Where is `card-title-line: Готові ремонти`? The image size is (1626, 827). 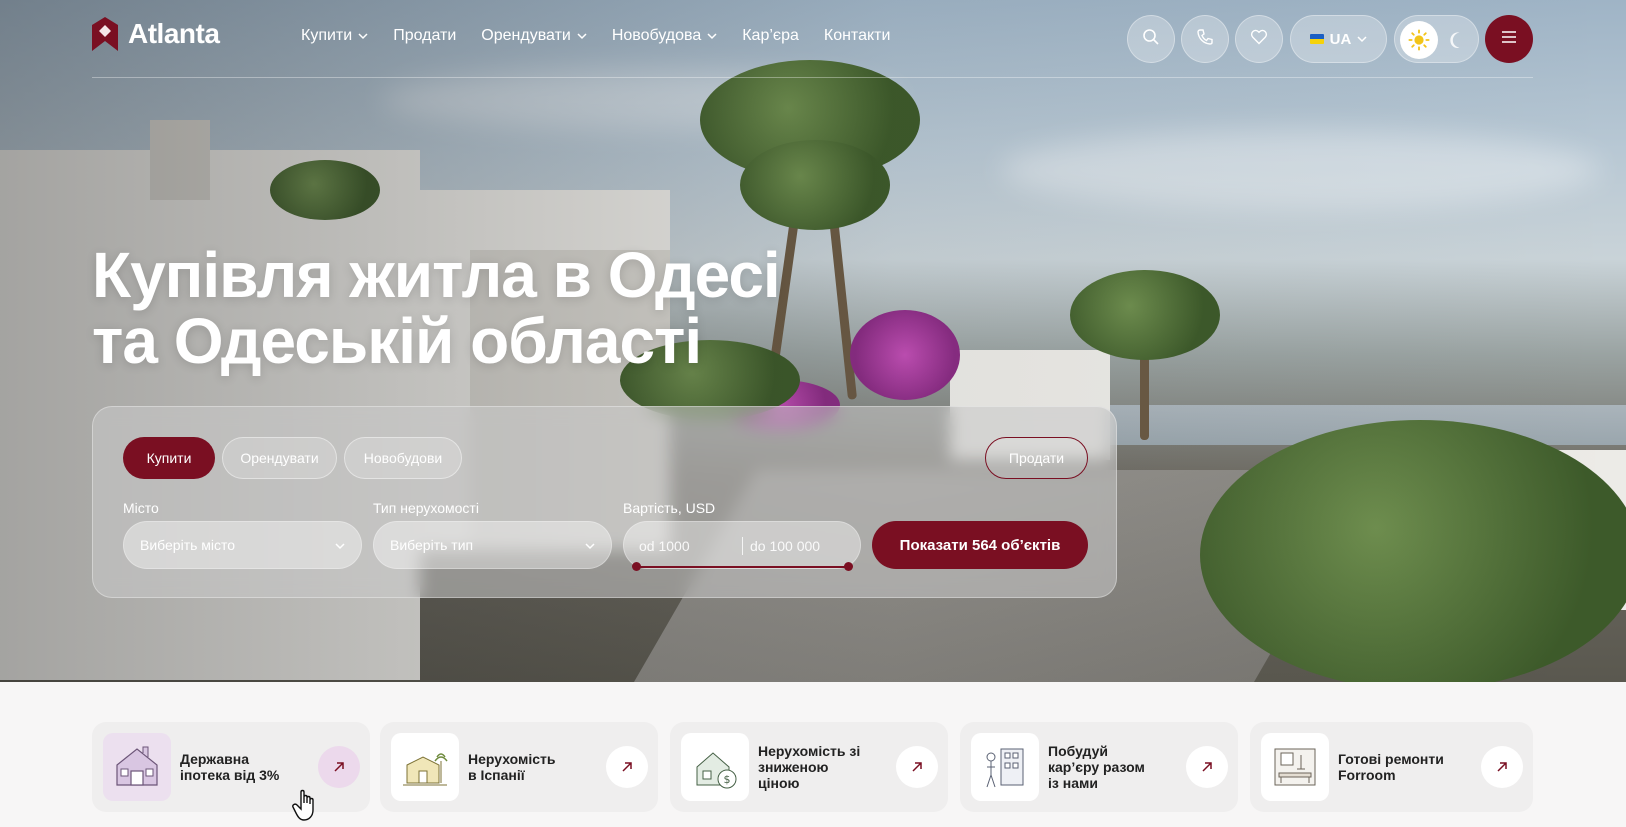
card-title-line: Готові ремонти is located at coordinates (1391, 759).